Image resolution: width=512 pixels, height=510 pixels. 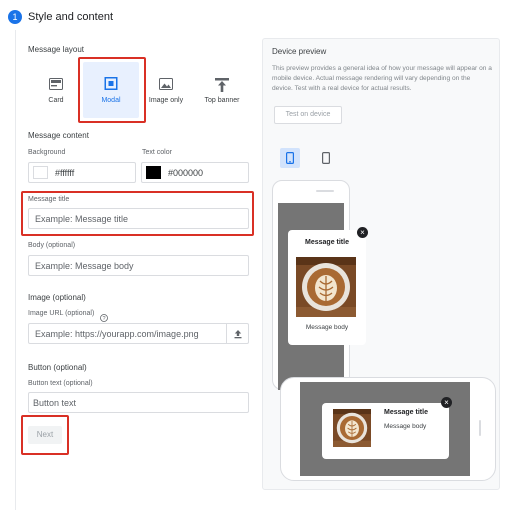 What do you see at coordinates (45, 435) in the screenshot?
I see `next-highlight-box` at bounding box center [45, 435].